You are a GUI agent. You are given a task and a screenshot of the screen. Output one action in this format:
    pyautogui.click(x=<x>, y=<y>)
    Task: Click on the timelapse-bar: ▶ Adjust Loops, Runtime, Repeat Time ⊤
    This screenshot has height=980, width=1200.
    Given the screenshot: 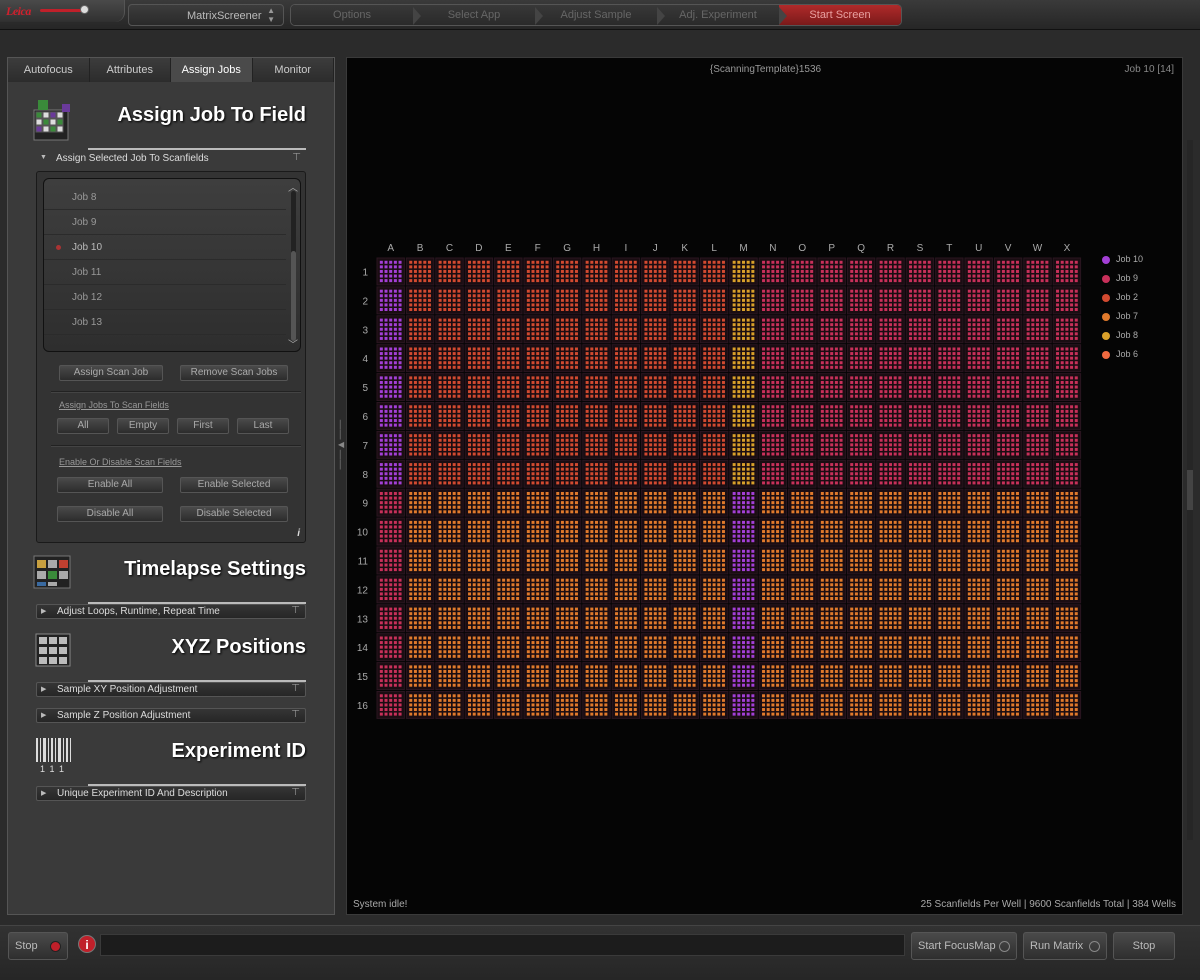 What is the action you would take?
    pyautogui.click(x=171, y=611)
    